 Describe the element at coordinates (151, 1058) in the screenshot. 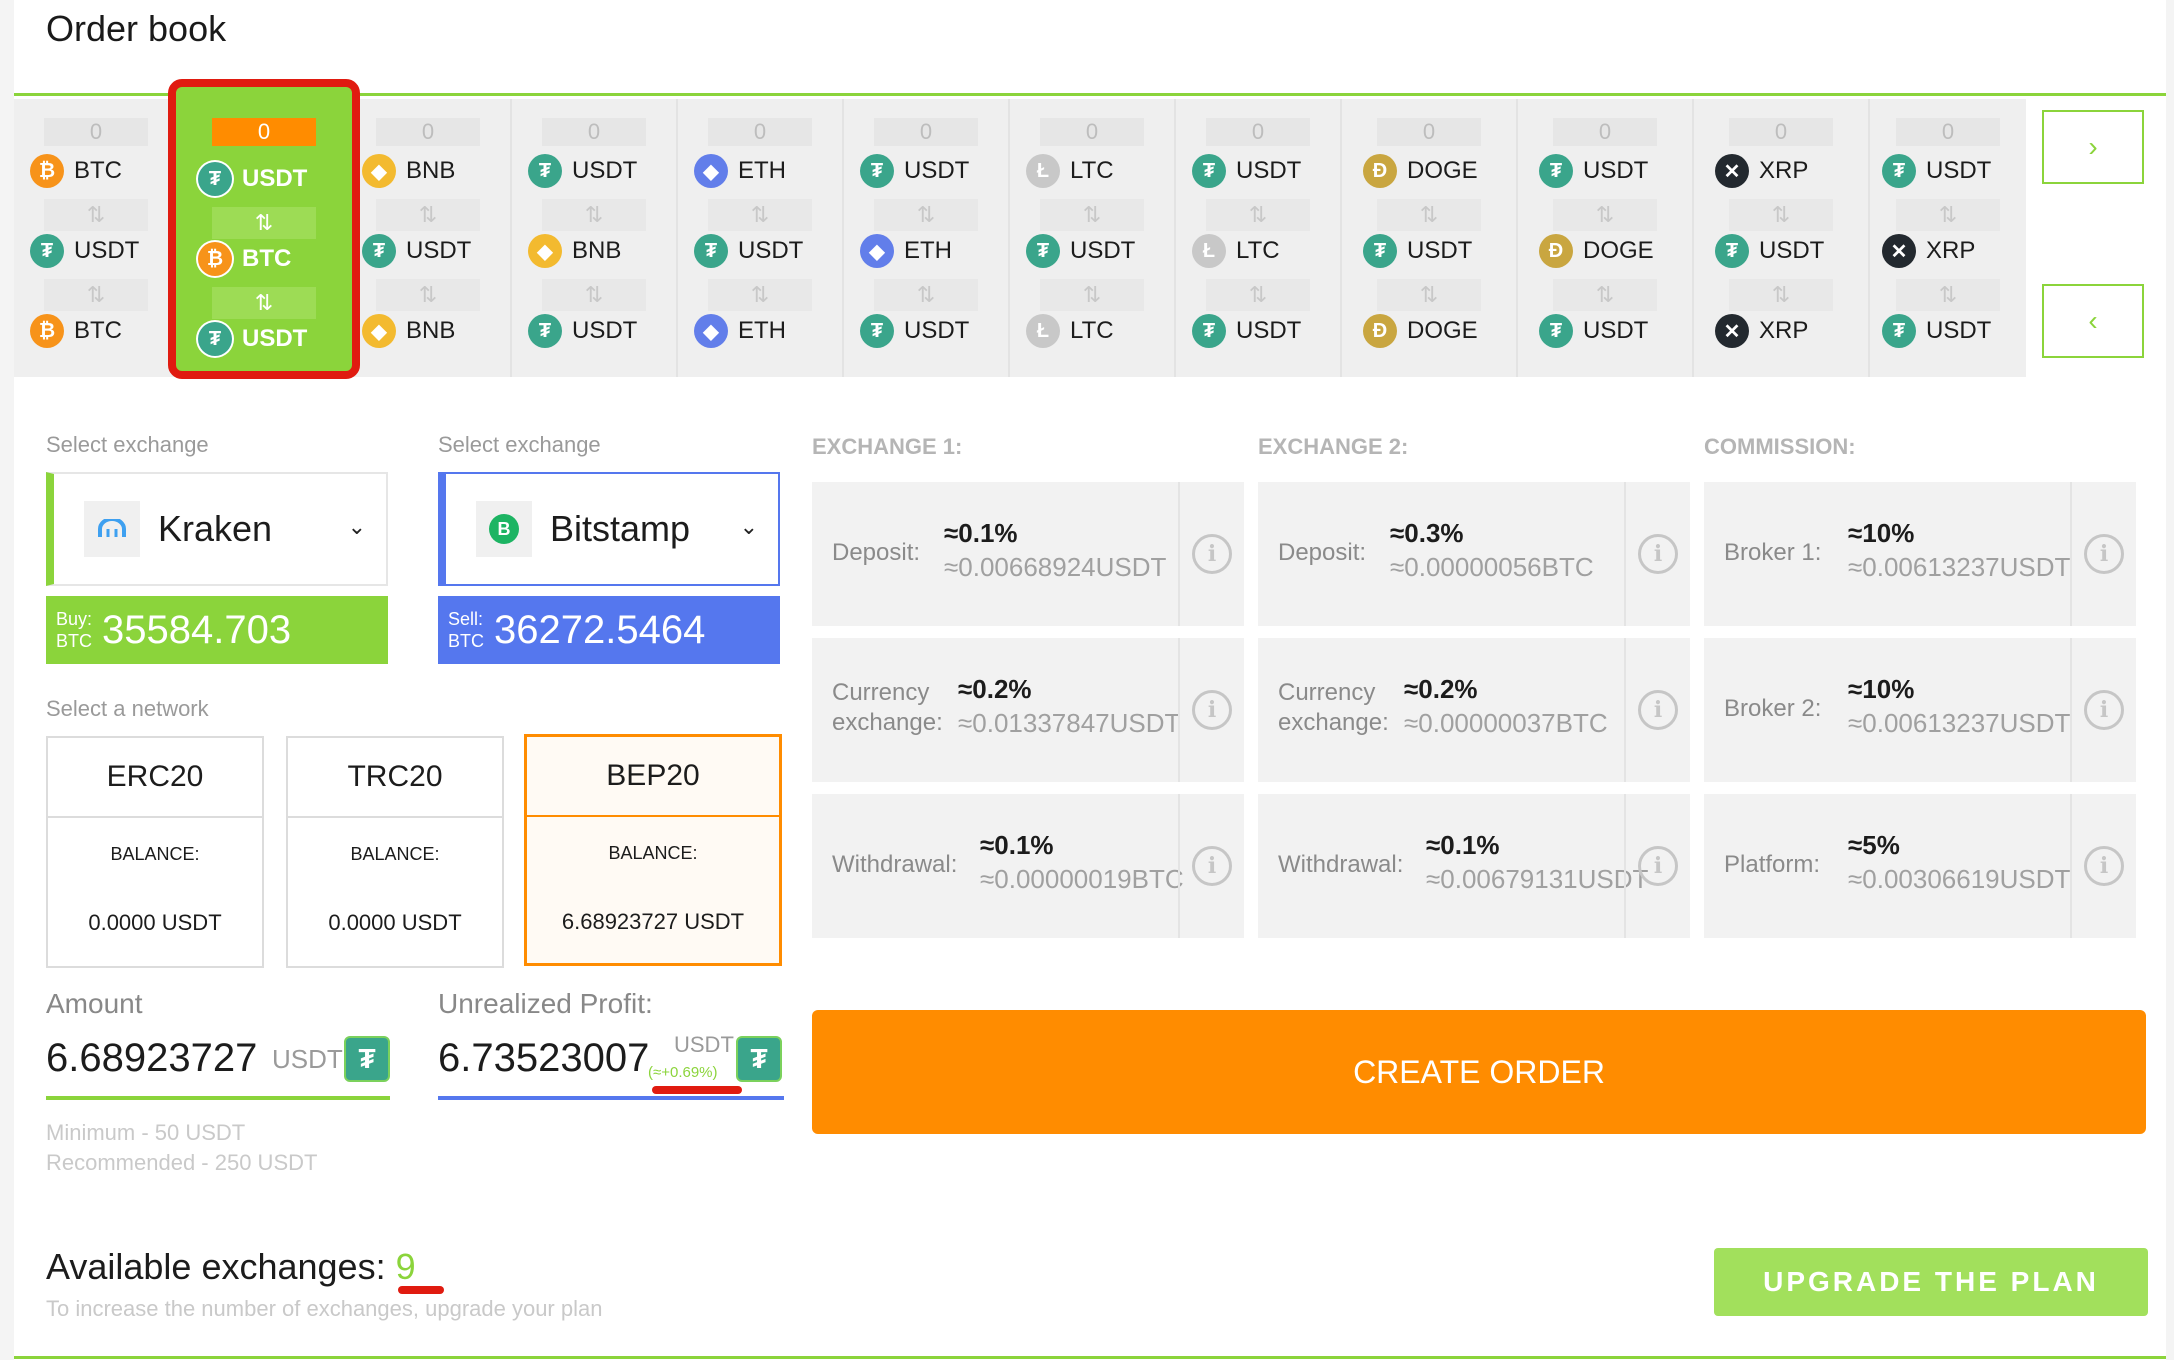

I see `amount-input: 6.68923727` at that location.